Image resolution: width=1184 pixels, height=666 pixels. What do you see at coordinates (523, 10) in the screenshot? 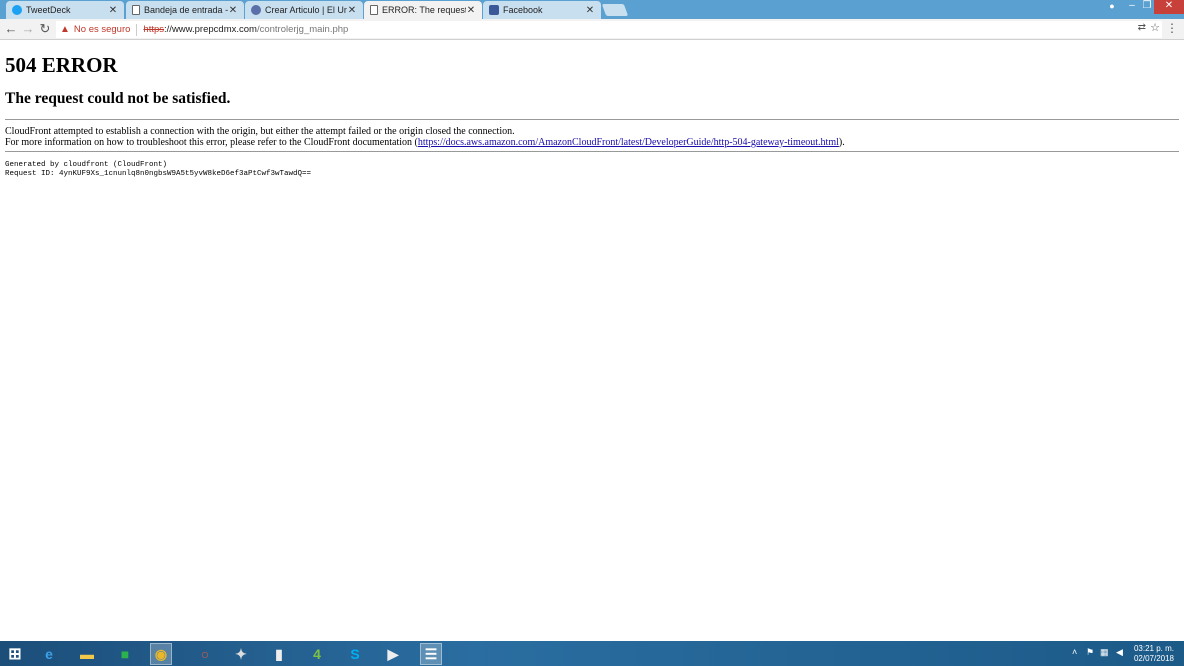
I see `tab-title: Facebook` at bounding box center [523, 10].